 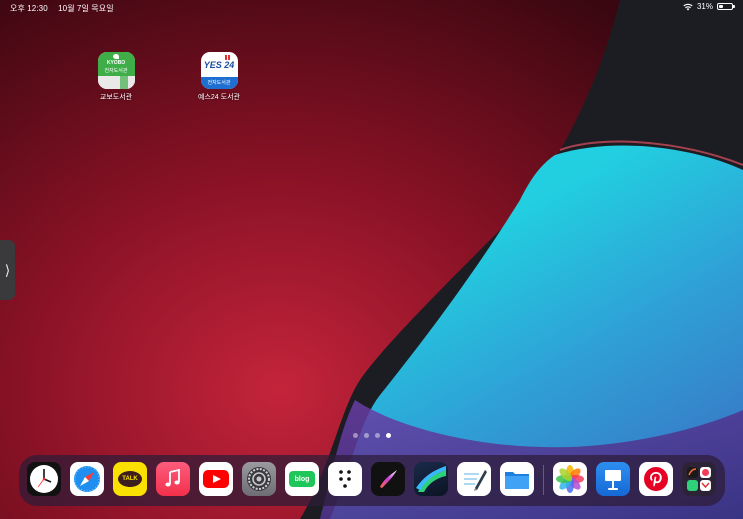 I want to click on kyobo-icon-subtext: 전자도서관, so click(x=116, y=71).